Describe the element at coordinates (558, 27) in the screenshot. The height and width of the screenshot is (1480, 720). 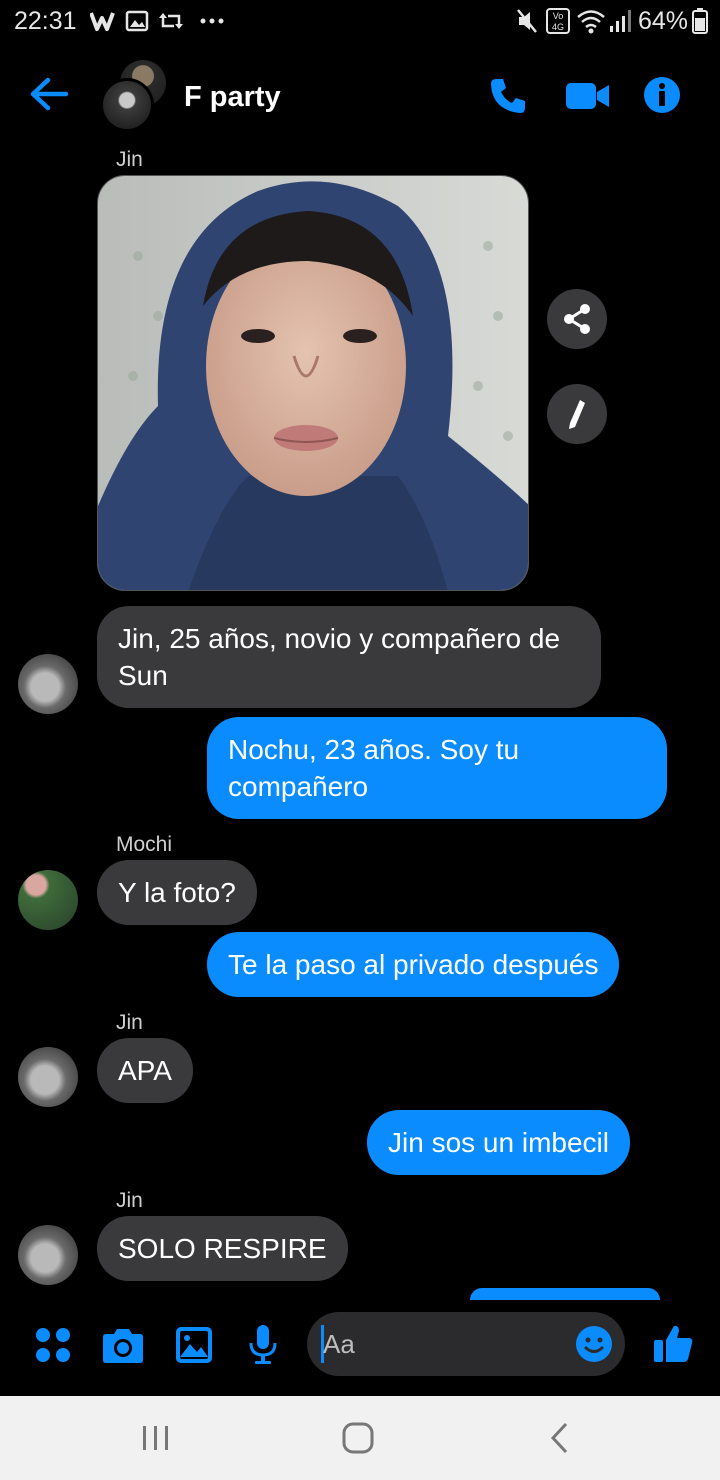
I see `svg-text: 4G` at that location.